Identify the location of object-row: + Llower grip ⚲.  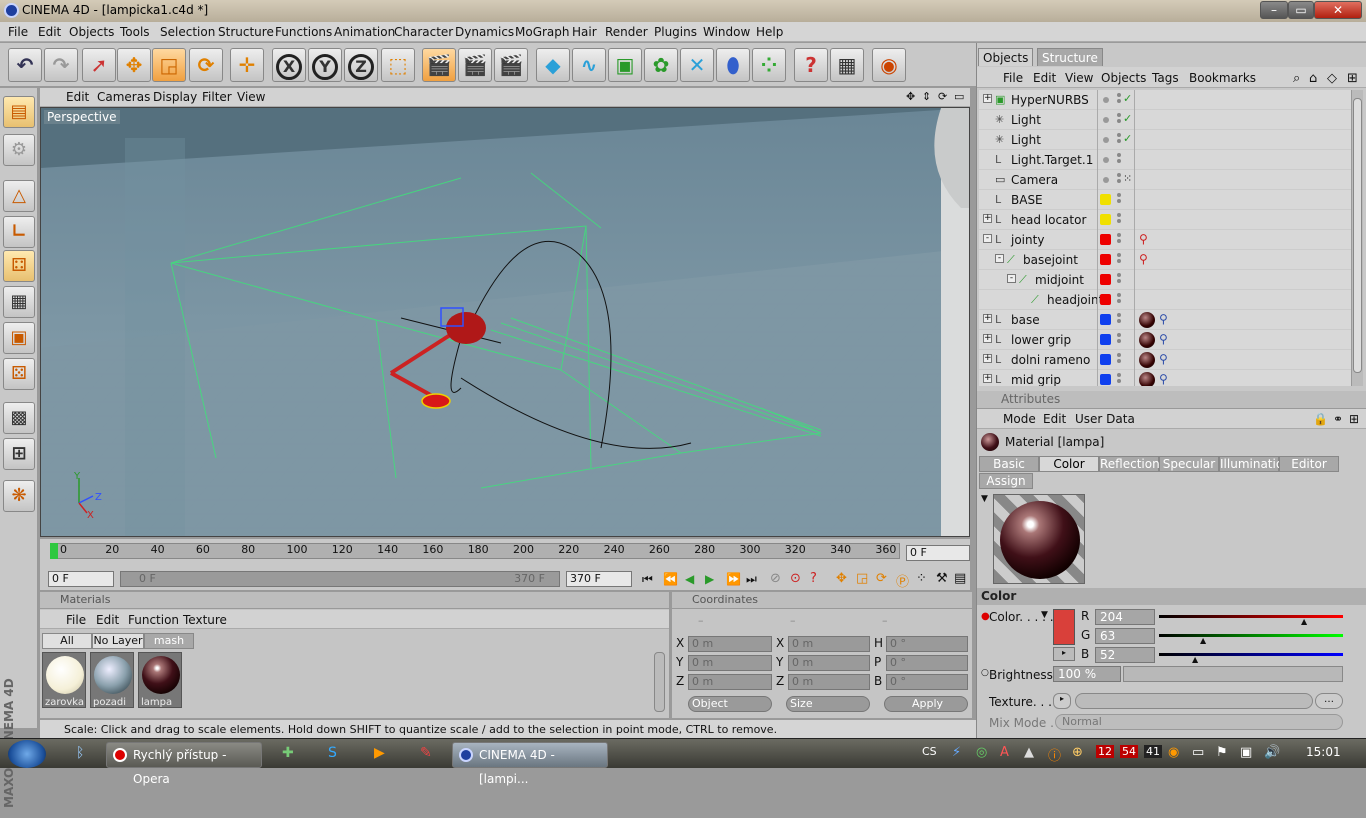
(1165, 340).